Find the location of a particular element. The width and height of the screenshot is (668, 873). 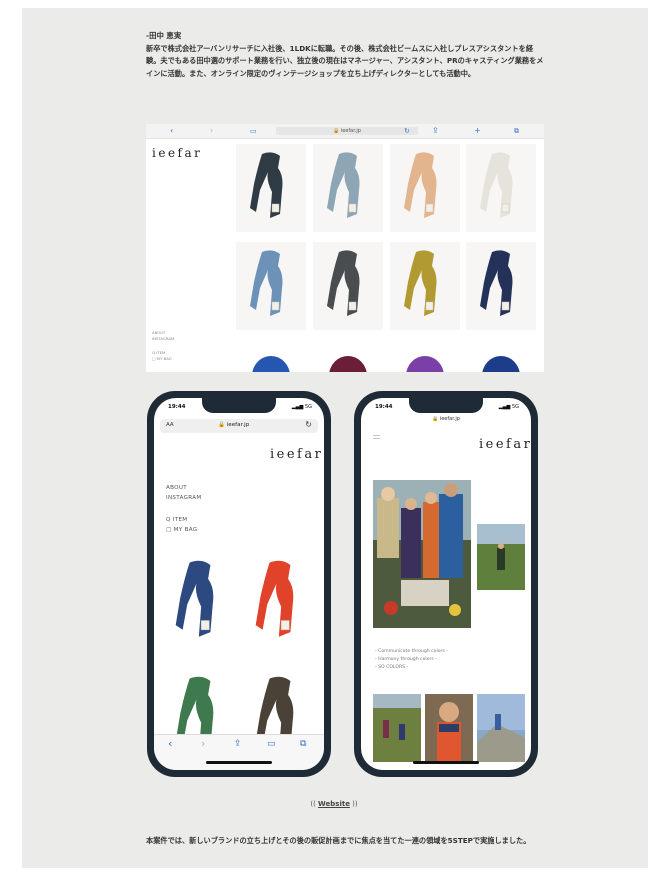

website-link-line: (( Website )) is located at coordinates (334, 804).